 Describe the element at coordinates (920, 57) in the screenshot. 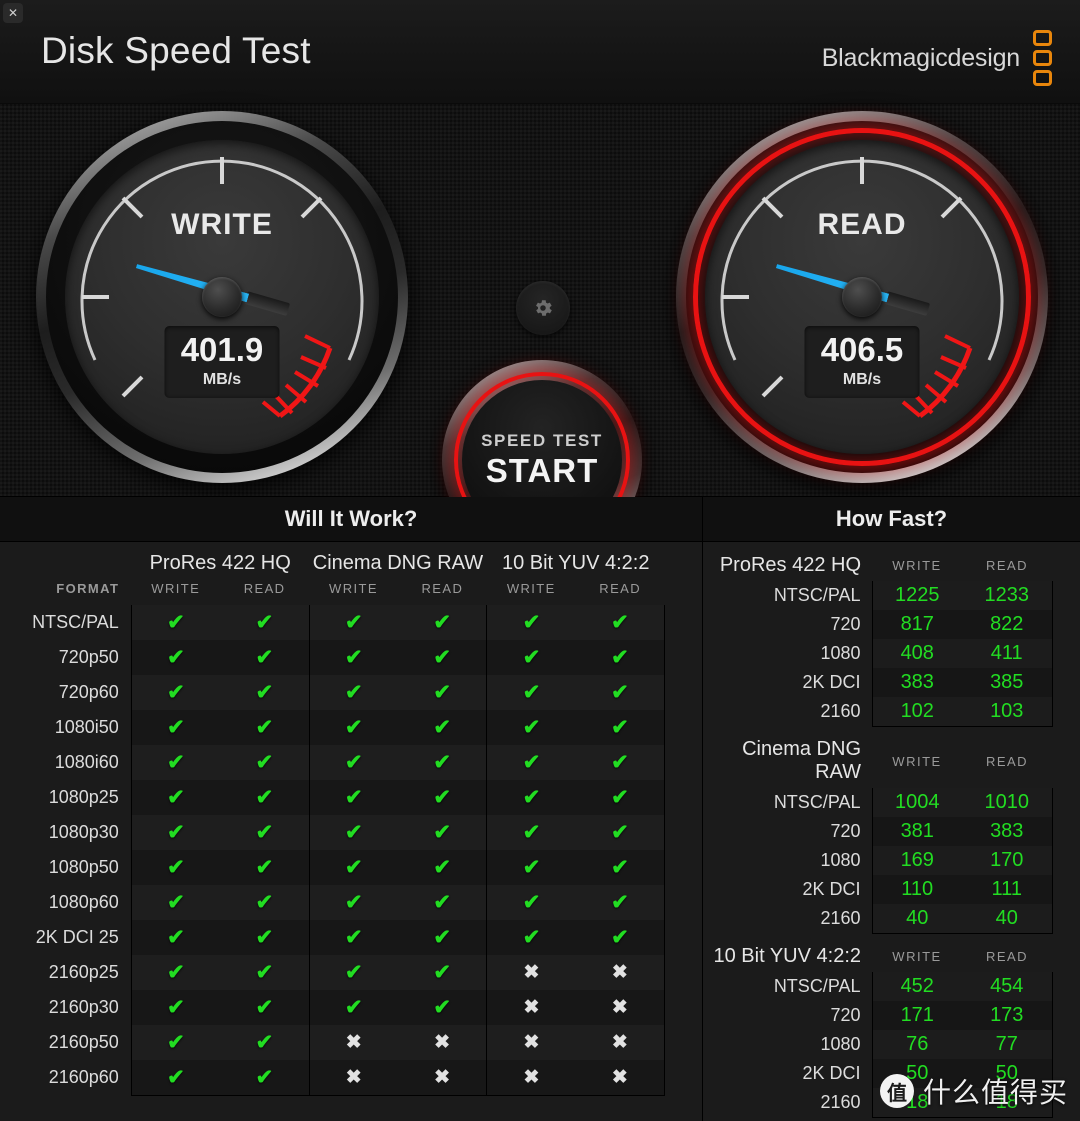

I see `brand-name: Blackmagicdesign` at that location.